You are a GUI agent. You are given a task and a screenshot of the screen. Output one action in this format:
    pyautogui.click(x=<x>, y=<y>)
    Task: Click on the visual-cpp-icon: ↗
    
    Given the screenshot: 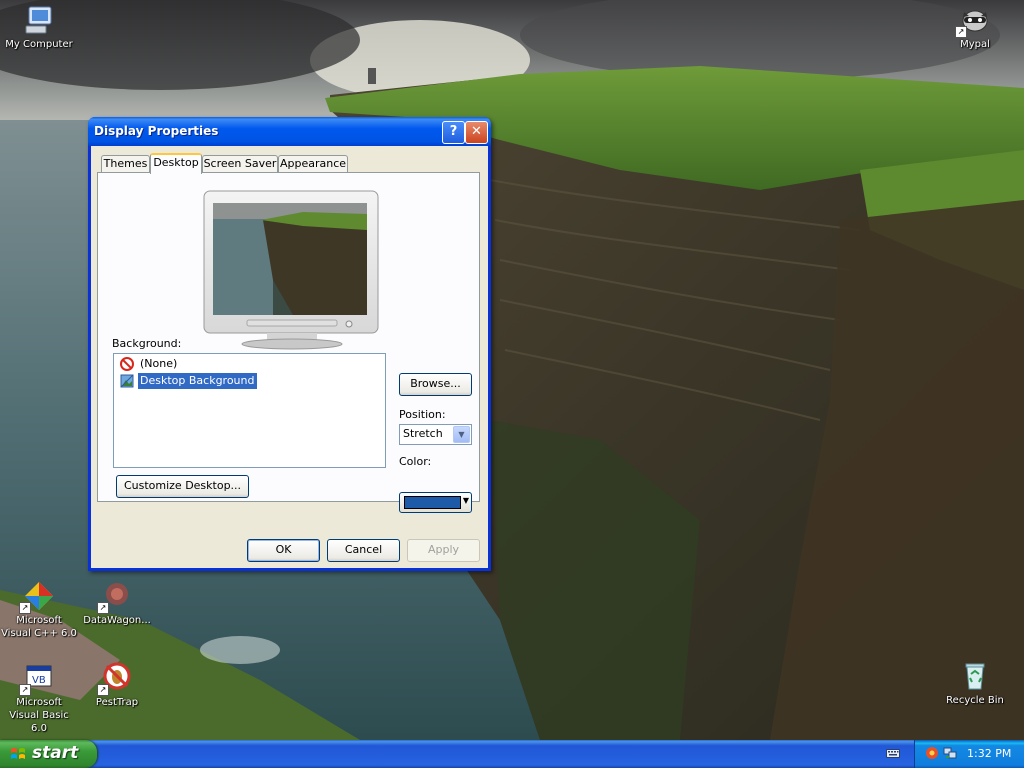 What is the action you would take?
    pyautogui.click(x=37, y=597)
    